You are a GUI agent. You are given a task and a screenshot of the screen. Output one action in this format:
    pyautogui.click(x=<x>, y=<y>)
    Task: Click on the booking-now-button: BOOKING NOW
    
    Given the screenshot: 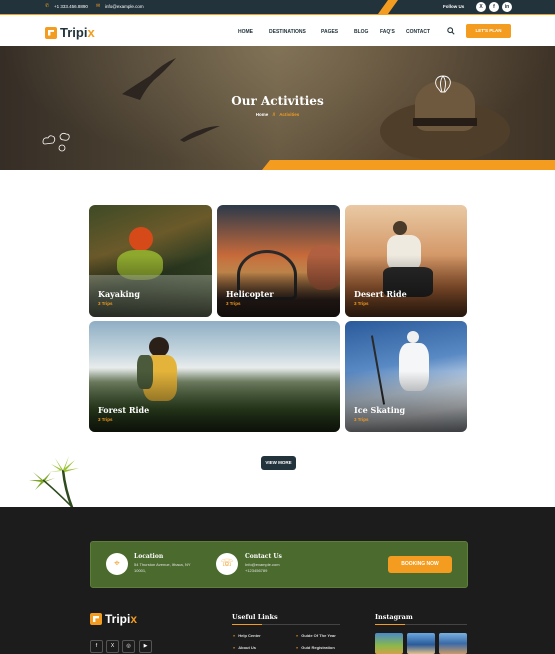 What is the action you would take?
    pyautogui.click(x=420, y=564)
    